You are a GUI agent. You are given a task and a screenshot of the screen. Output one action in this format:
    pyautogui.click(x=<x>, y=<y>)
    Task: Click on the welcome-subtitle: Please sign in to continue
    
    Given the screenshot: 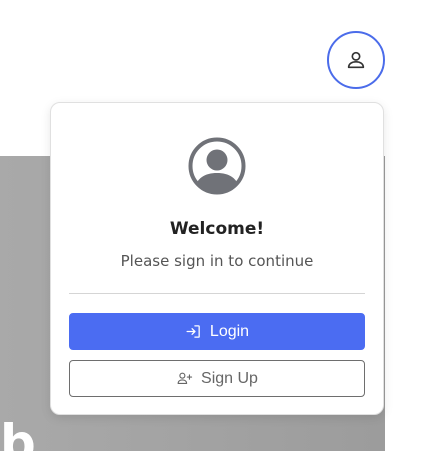 What is the action you would take?
    pyautogui.click(x=217, y=261)
    